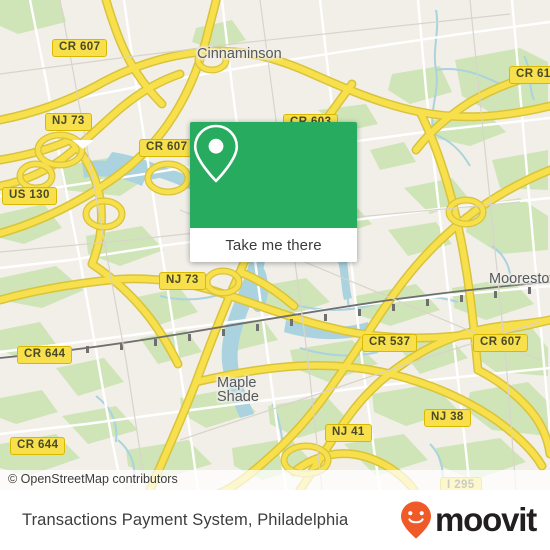  What do you see at coordinates (529, 75) in the screenshot?
I see `road-shield-cr613: CR 613` at bounding box center [529, 75].